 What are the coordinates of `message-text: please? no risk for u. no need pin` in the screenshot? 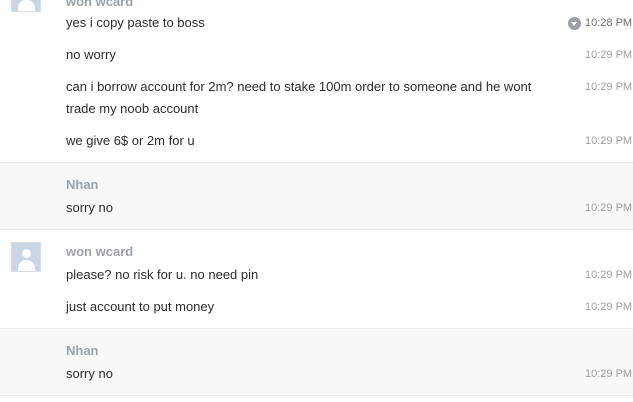 It's located at (162, 274).